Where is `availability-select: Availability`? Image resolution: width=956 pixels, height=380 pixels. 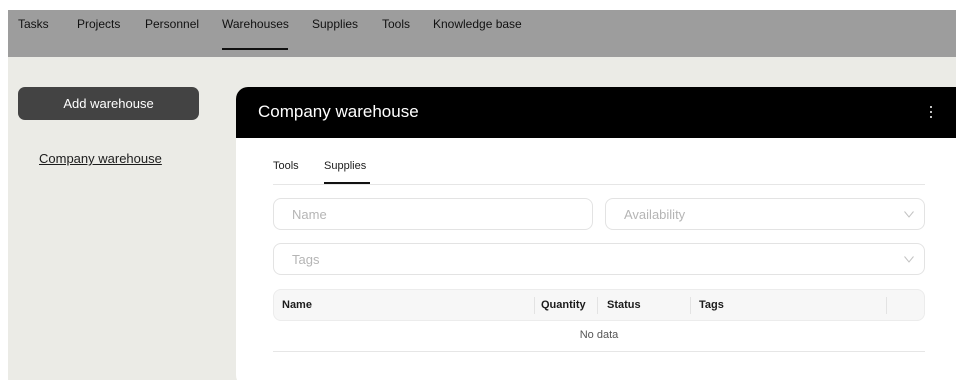
availability-select: Availability is located at coordinates (765, 214).